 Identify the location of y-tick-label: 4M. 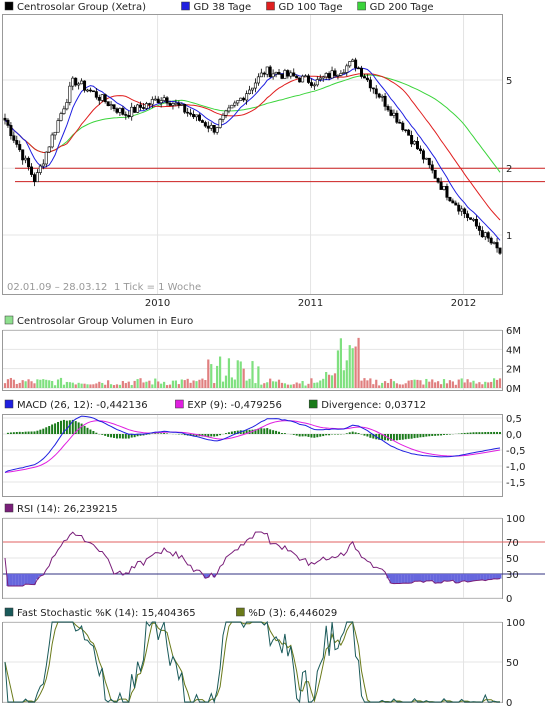
(513, 350).